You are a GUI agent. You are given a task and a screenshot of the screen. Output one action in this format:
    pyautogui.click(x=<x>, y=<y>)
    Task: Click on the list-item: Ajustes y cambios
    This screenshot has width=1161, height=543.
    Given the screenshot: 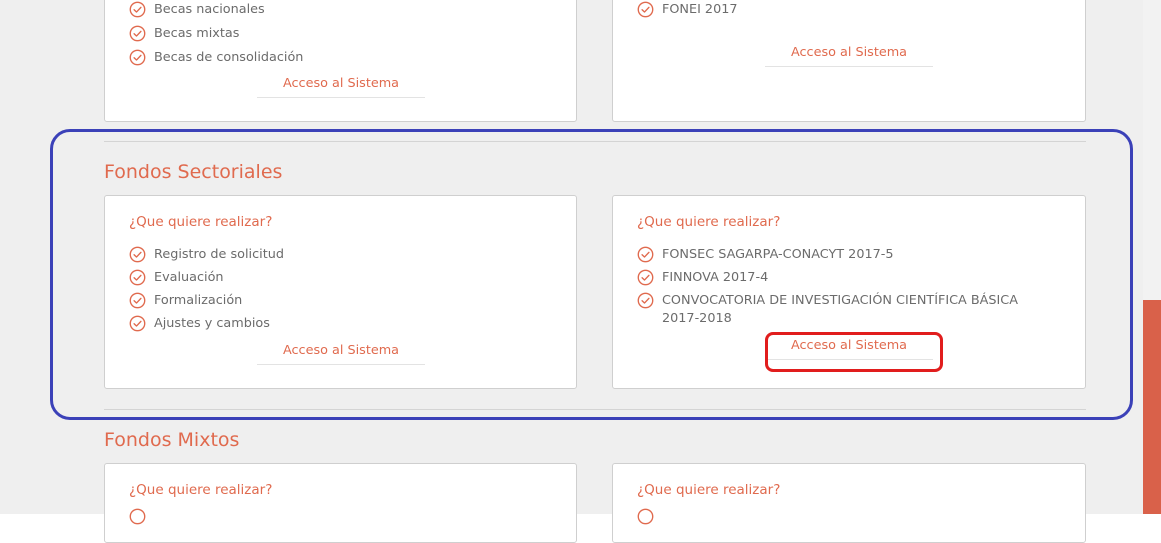 What is the action you would take?
    pyautogui.click(x=199, y=324)
    